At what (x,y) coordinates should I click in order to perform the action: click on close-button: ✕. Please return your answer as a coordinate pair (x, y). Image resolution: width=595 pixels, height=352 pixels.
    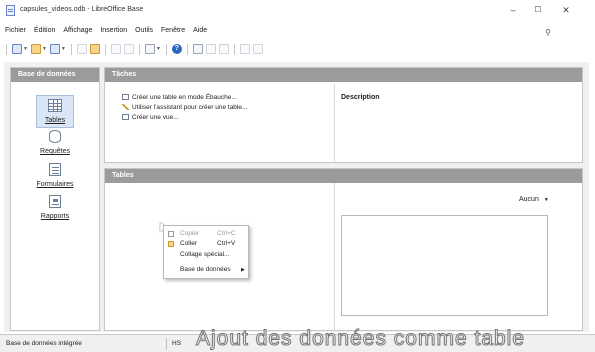
    Looking at the image, I should click on (566, 10).